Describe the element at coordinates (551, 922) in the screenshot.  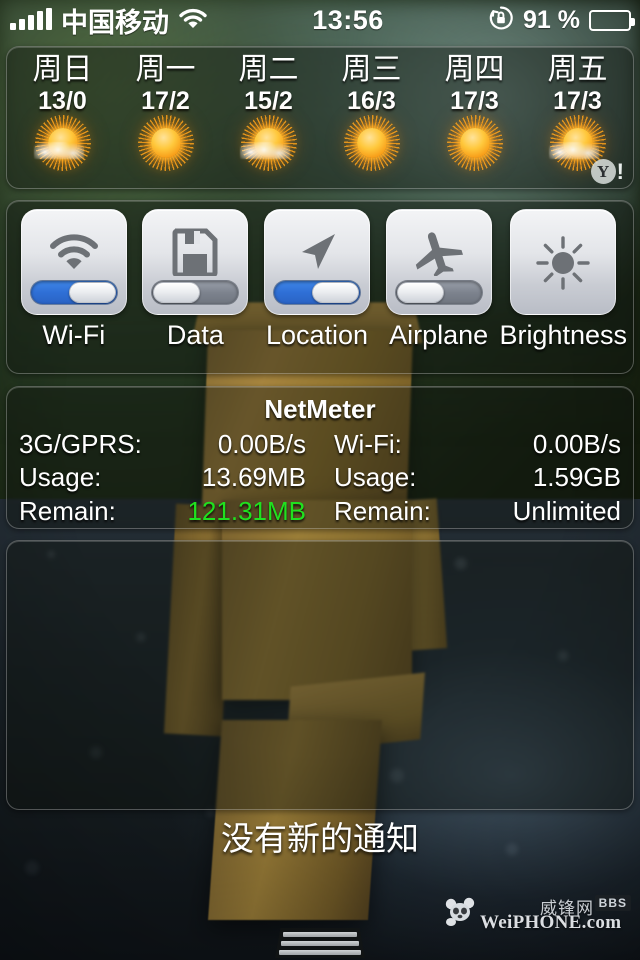
I see `watermark-site: WeiPHONE.com` at that location.